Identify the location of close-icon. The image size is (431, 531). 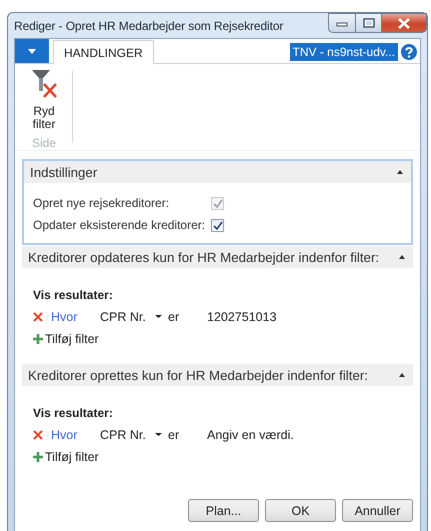
(404, 23).